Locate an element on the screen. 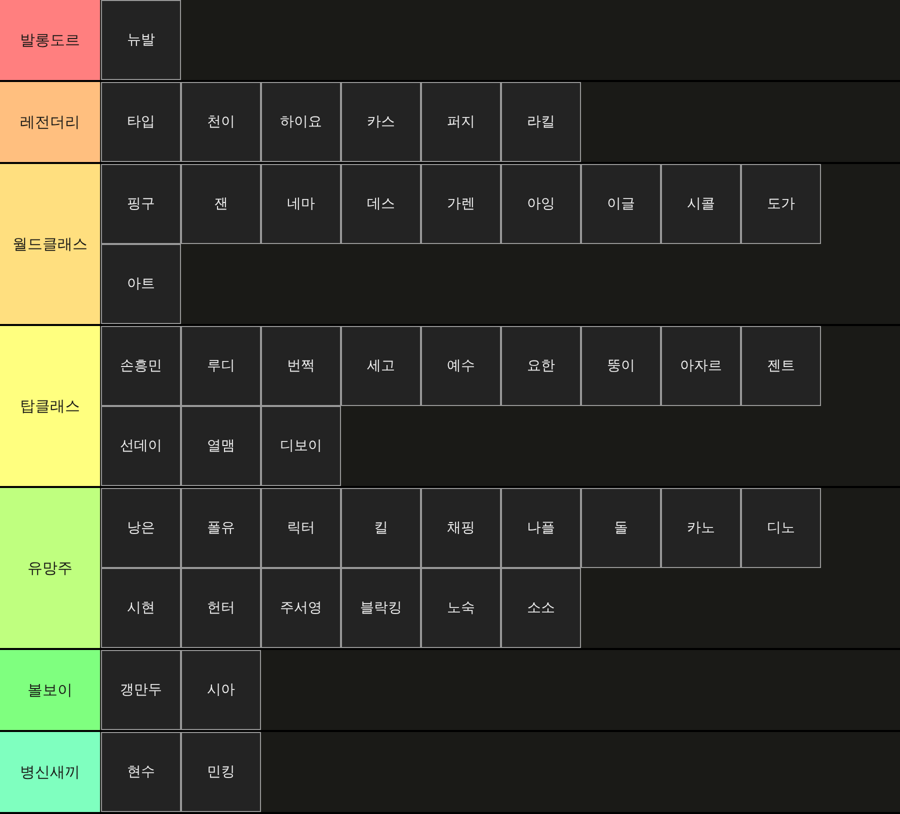  tier-item-tile: 루디 is located at coordinates (221, 366).